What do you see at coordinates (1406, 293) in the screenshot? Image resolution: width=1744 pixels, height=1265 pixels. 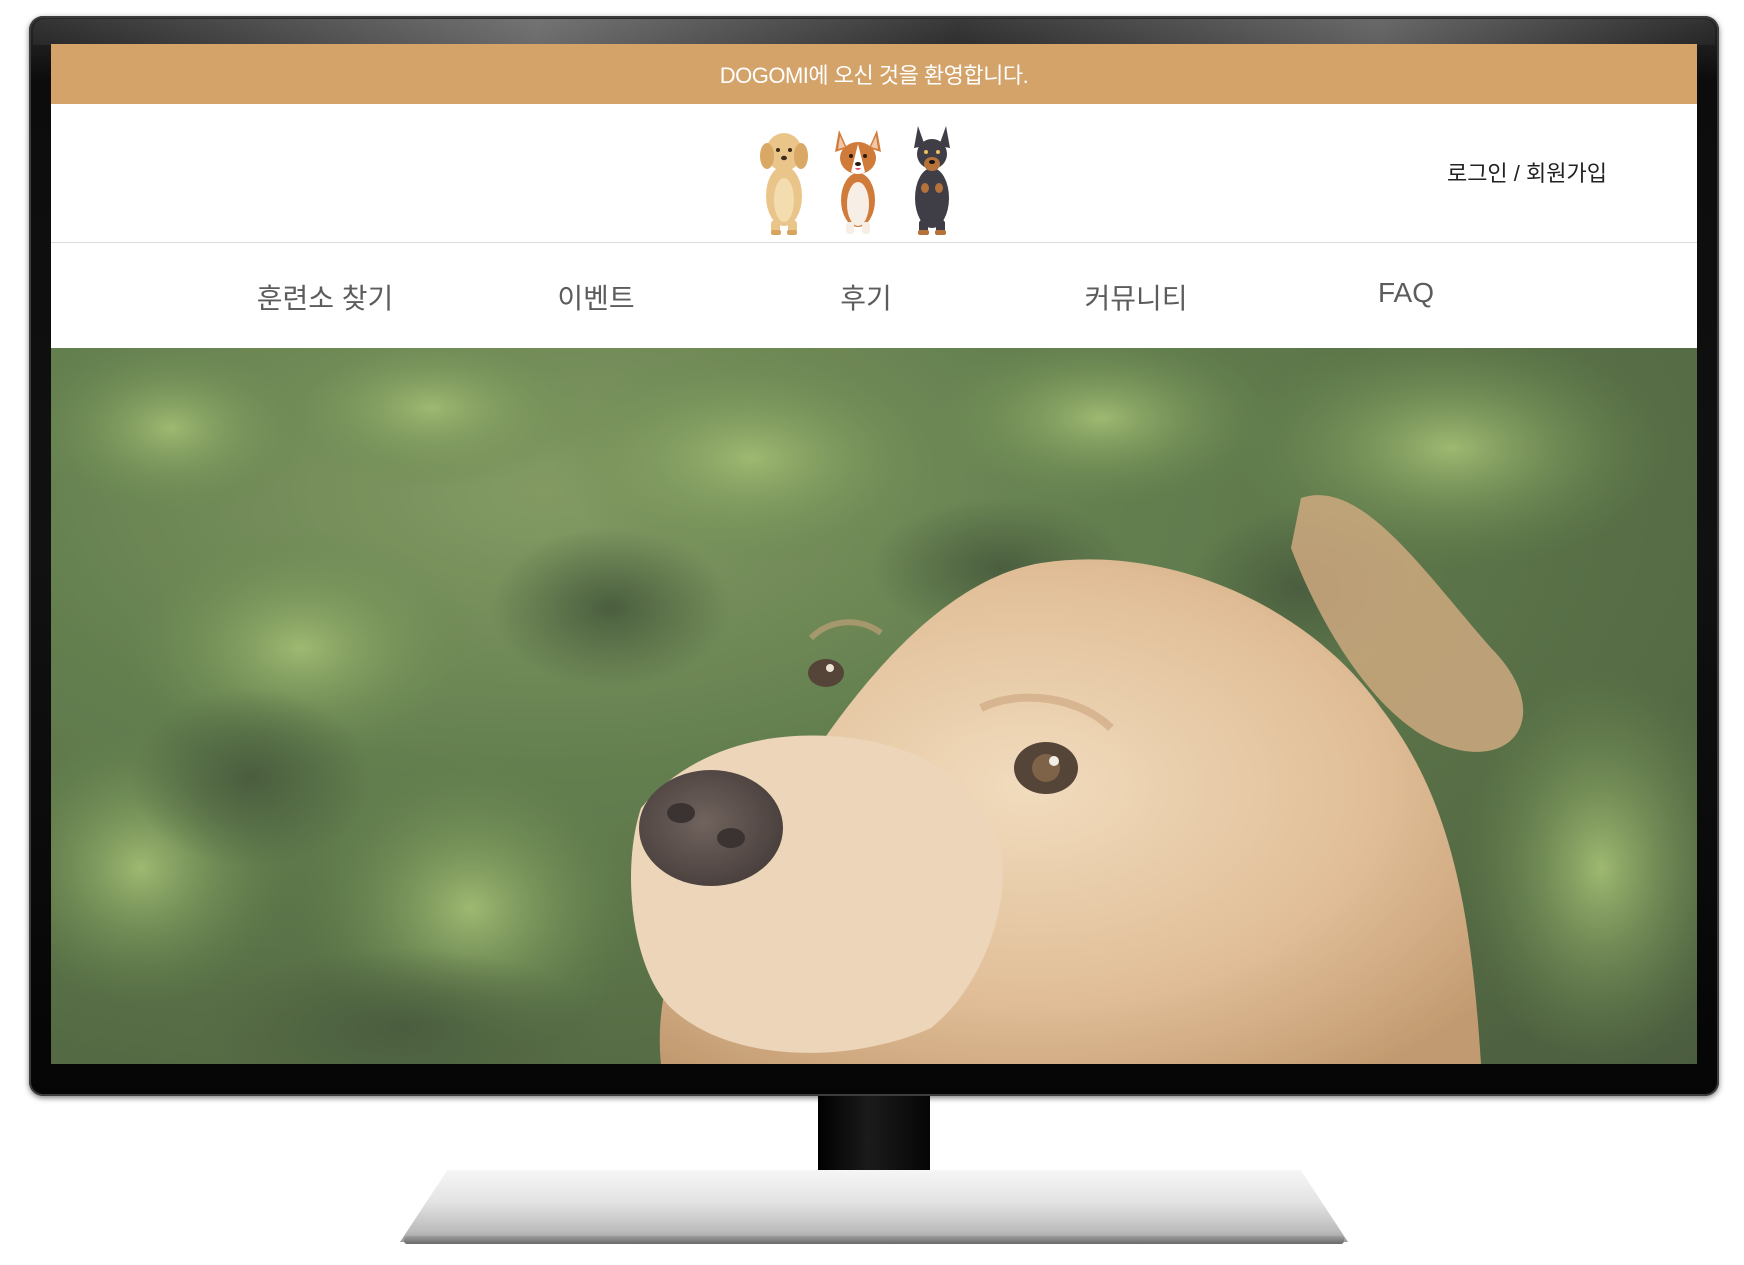 I see `nav-item-faq: FAQ` at bounding box center [1406, 293].